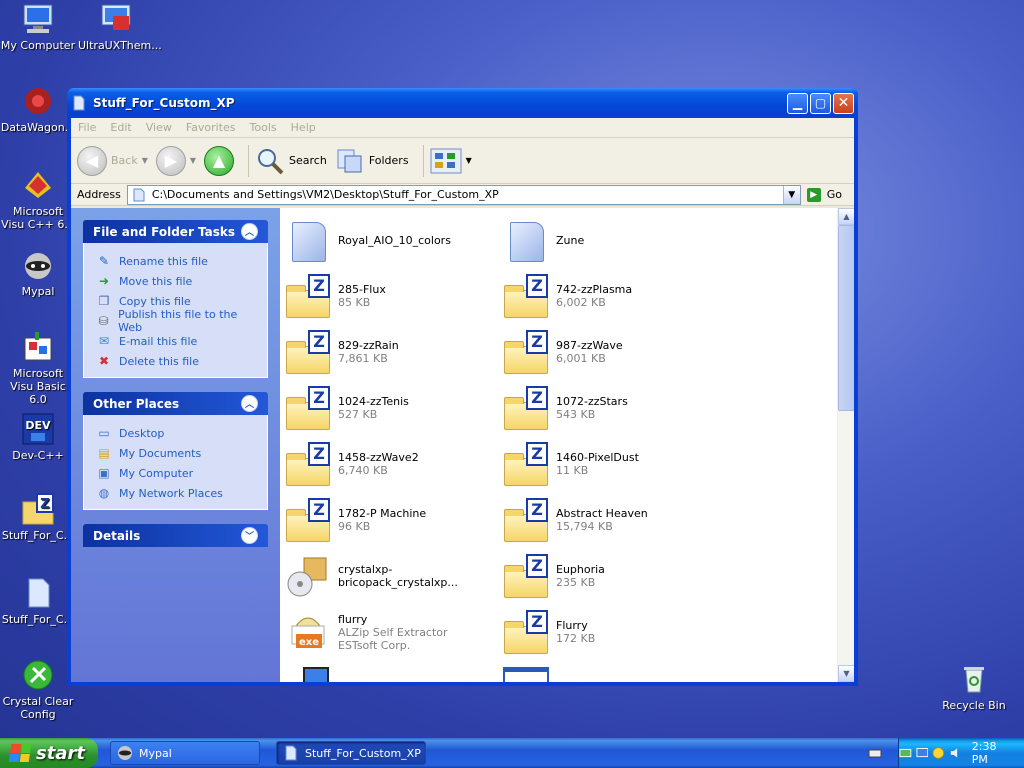 The image size is (1024, 768). I want to click on task-label: My Computer, so click(156, 473).